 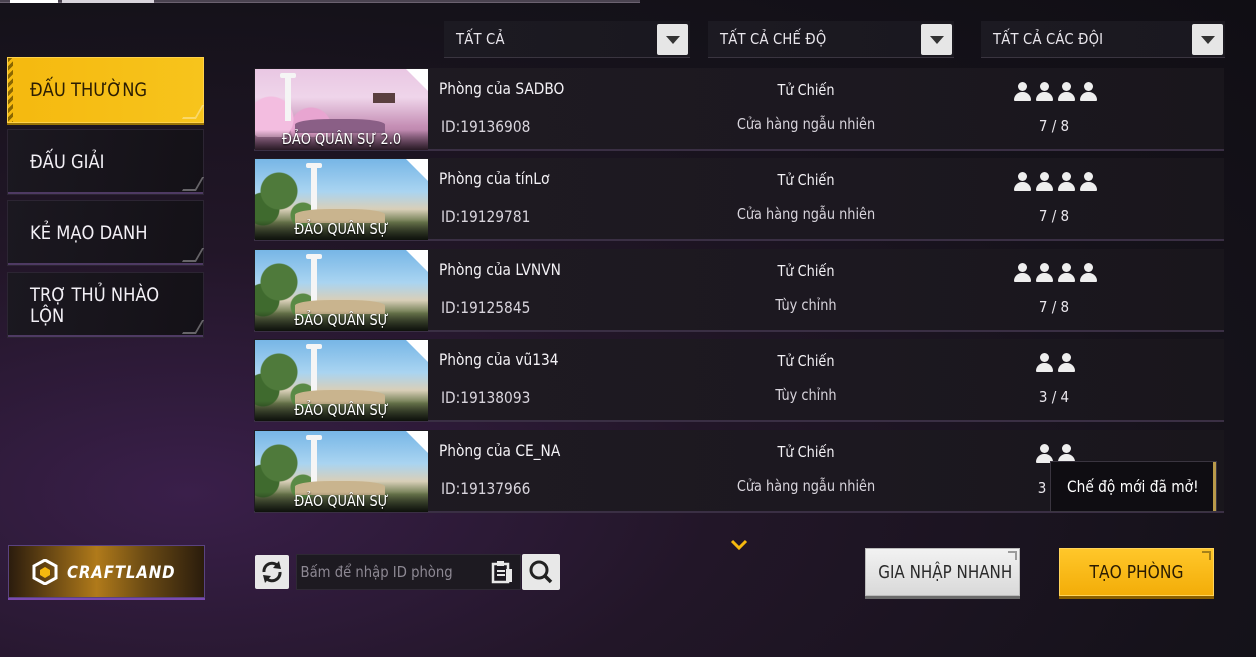 I want to click on search-icon, so click(x=541, y=572).